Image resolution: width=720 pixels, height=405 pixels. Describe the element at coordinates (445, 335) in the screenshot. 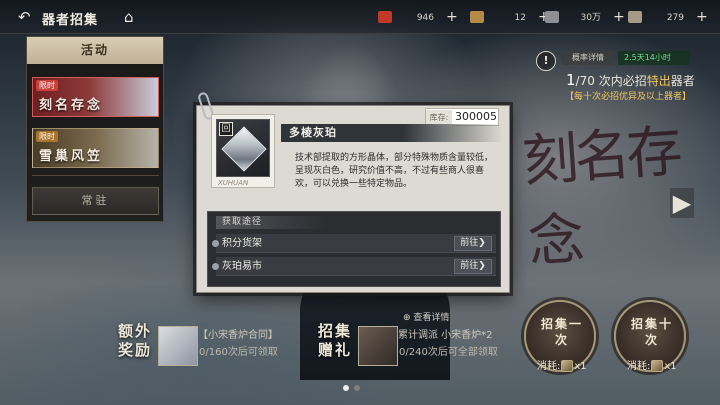

I see `gift-reward-name: 累计调派 小宋香炉*2` at that location.